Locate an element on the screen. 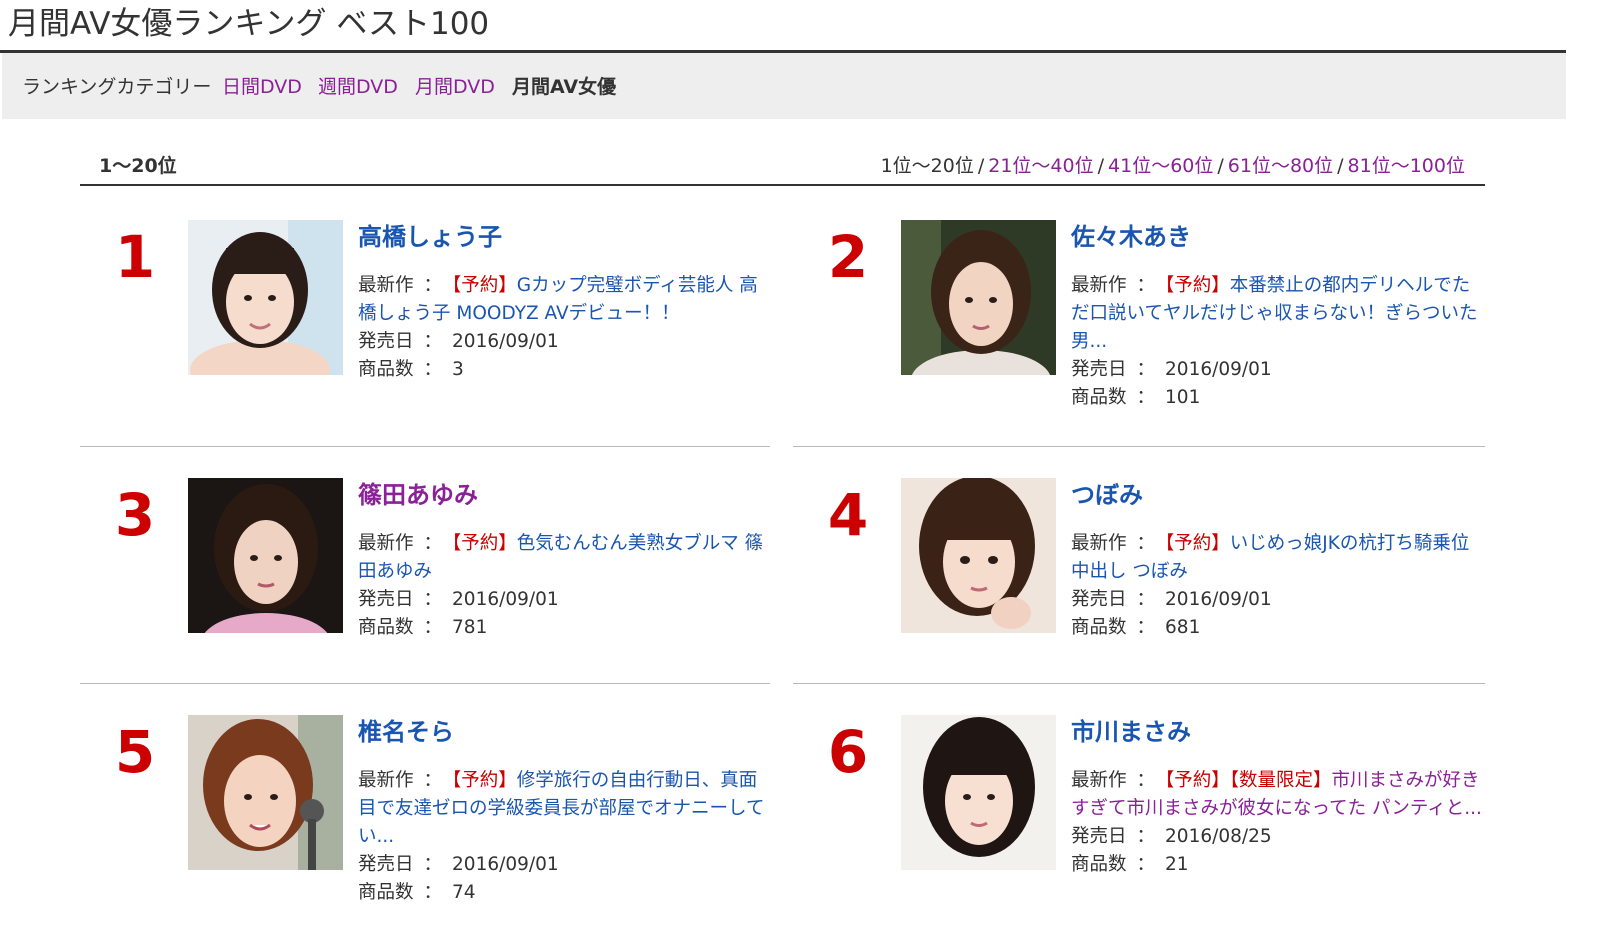 This screenshot has height=944, width=1600. category-link-monthly-dvd: 月間DVD is located at coordinates (455, 87).